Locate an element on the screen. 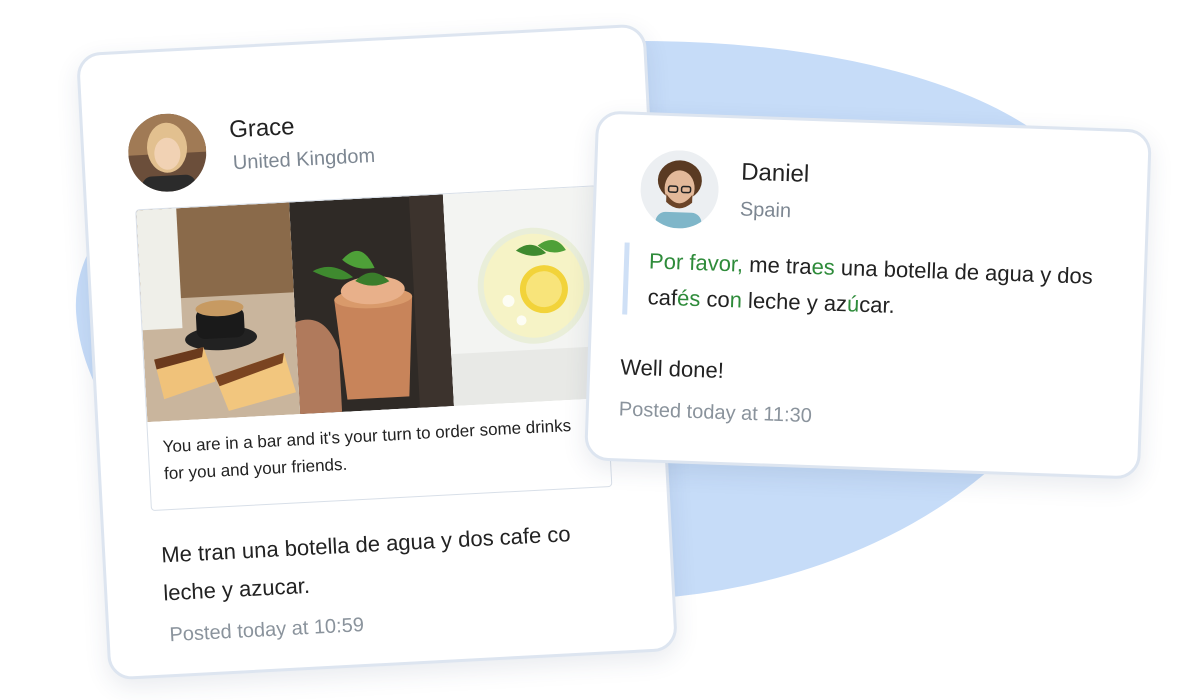 The image size is (1200, 700). correction-part: leche y az is located at coordinates (794, 302).